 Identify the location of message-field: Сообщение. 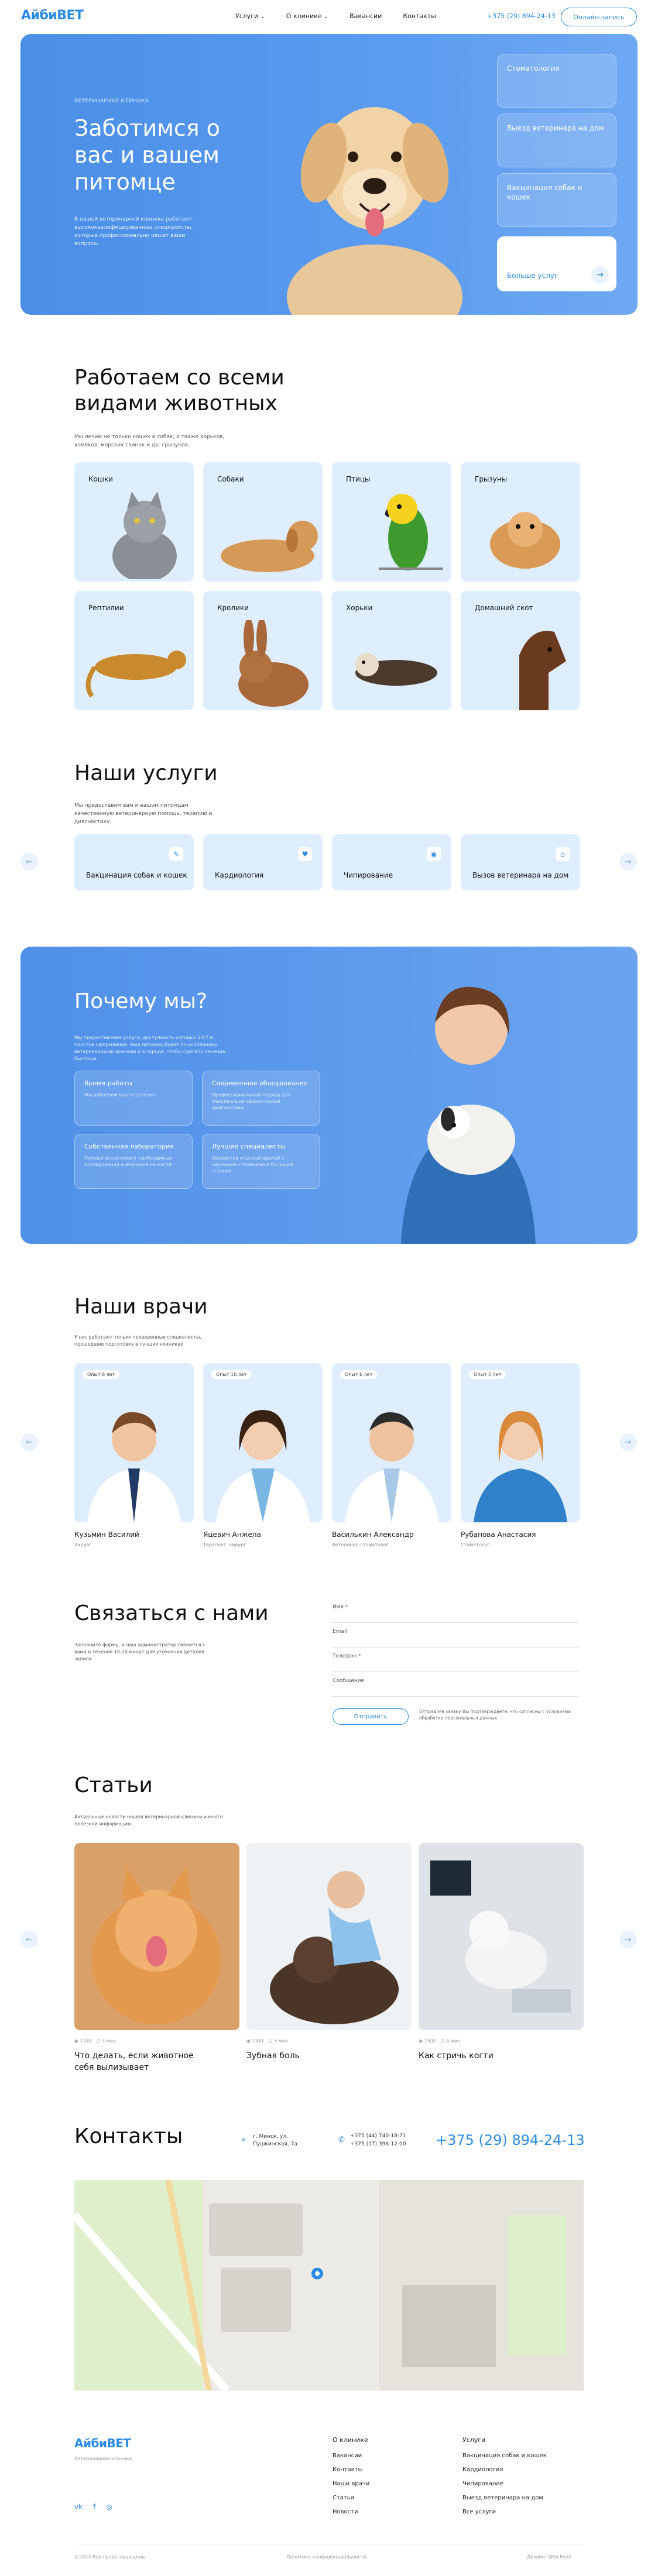
(455, 1688).